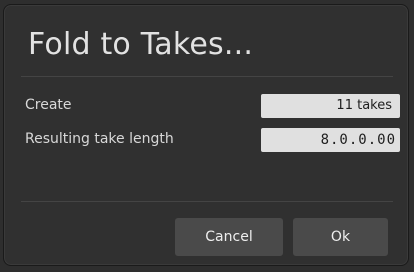 This screenshot has width=414, height=272. What do you see at coordinates (340, 237) in the screenshot?
I see `ok-button: Ok` at bounding box center [340, 237].